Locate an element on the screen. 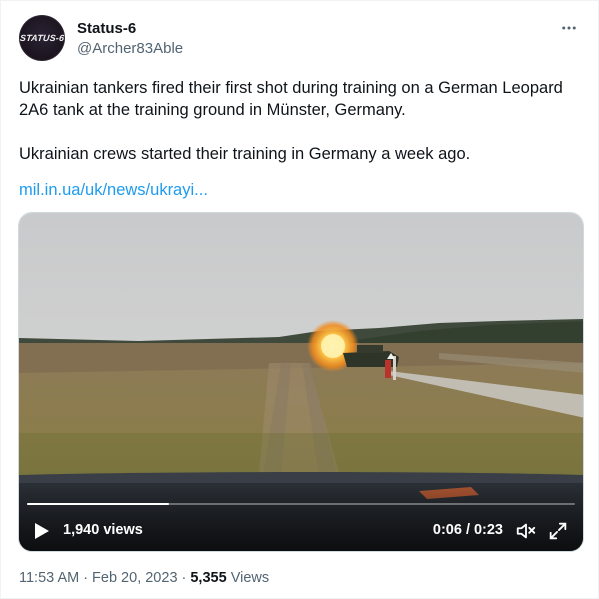 This screenshot has width=599, height=599. expand-icon is located at coordinates (558, 531).